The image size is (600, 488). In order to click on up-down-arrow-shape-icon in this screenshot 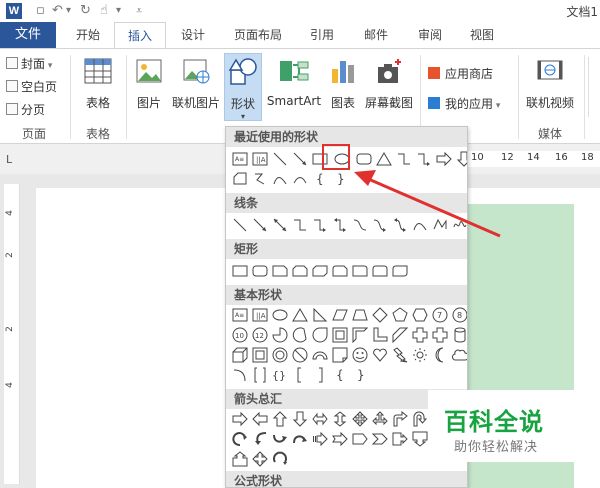, I will do `click(340, 419)`.